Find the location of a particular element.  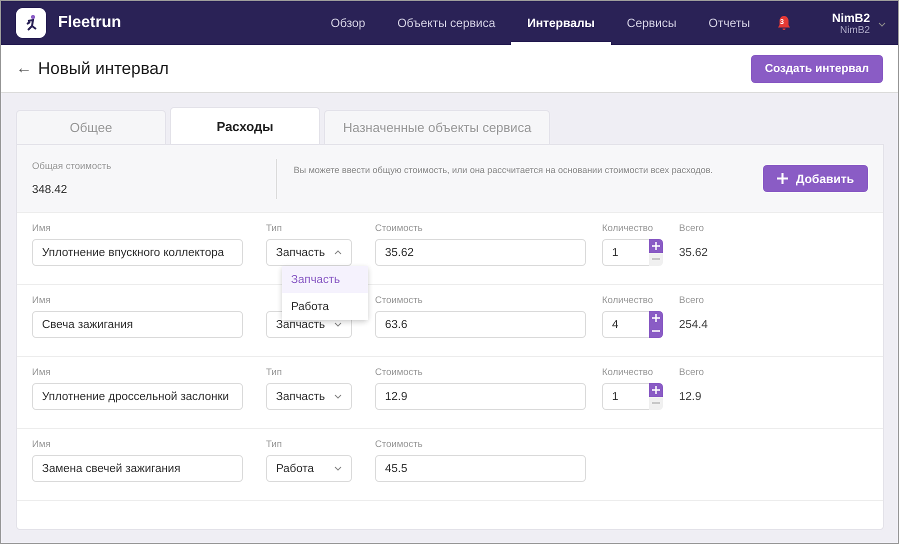

dropdown-option: Работа is located at coordinates (325, 306).